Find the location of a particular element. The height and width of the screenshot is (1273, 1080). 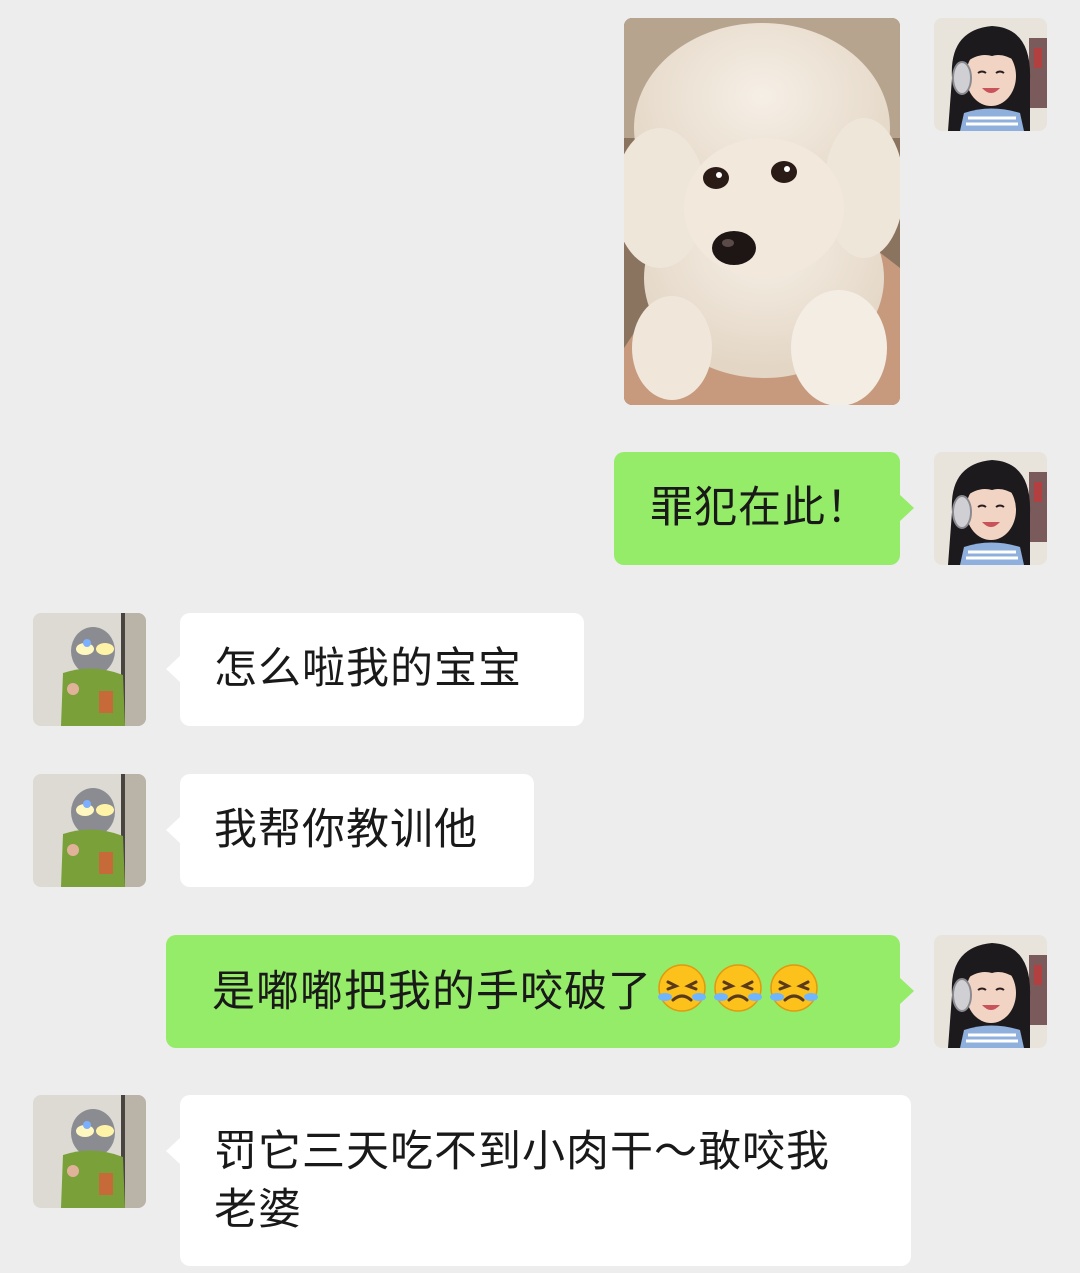

incoming-message-bubble: 我帮你教训他 is located at coordinates (350, 830).